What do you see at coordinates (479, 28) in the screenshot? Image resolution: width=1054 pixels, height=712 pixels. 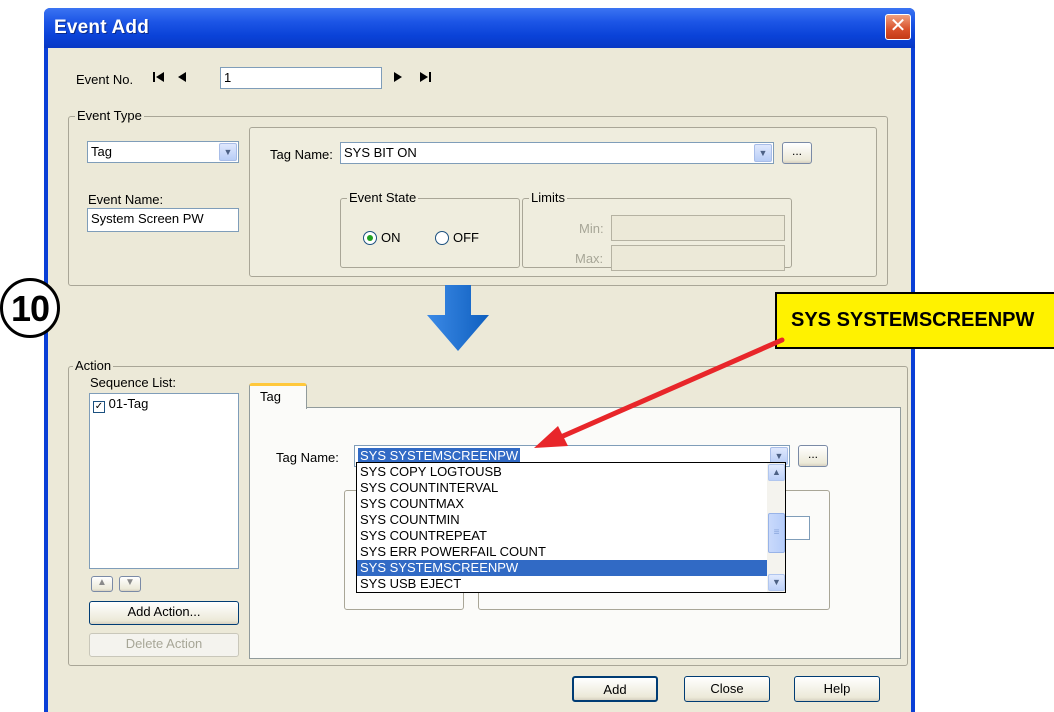 I see `title-bar: Event Add ✕` at bounding box center [479, 28].